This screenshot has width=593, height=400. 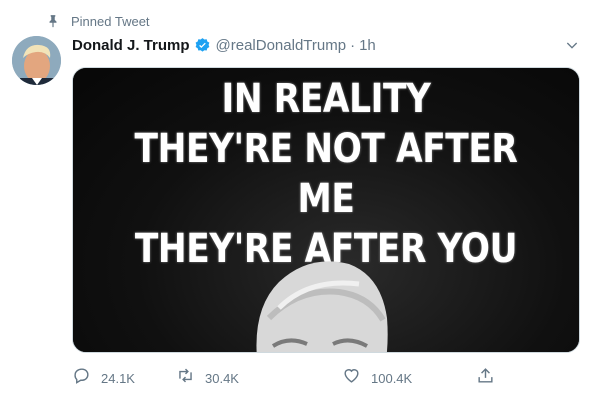 I want to click on share-button, so click(x=485, y=378).